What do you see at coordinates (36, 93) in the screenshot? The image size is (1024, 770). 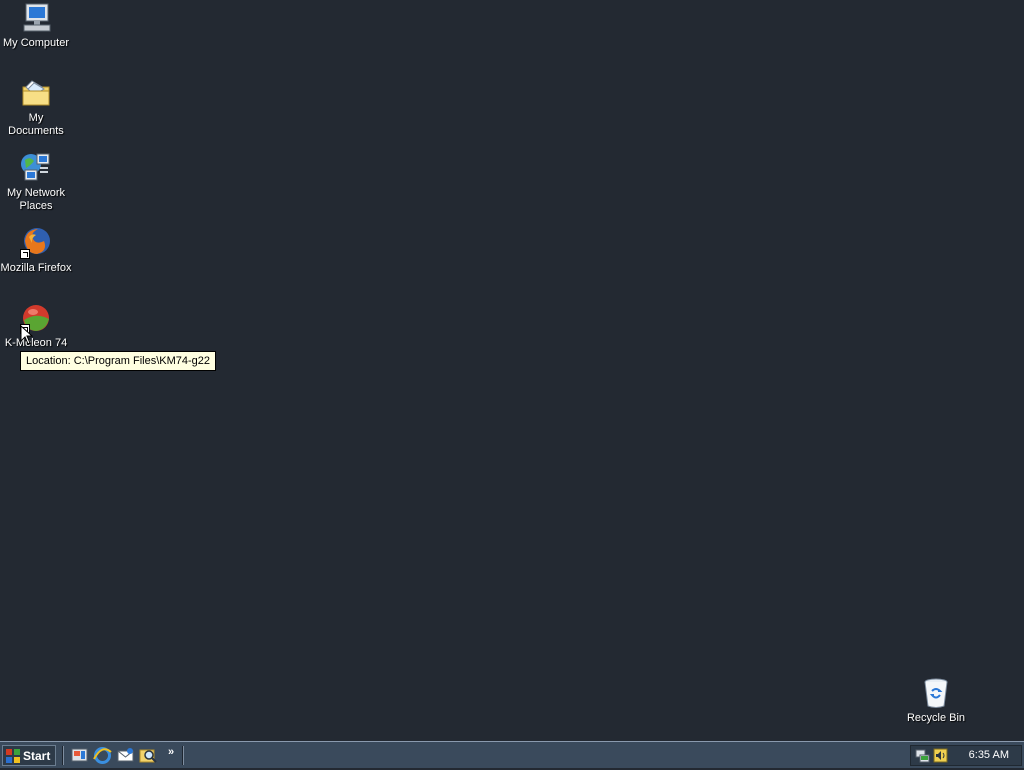 I see `folder-documents-icon` at bounding box center [36, 93].